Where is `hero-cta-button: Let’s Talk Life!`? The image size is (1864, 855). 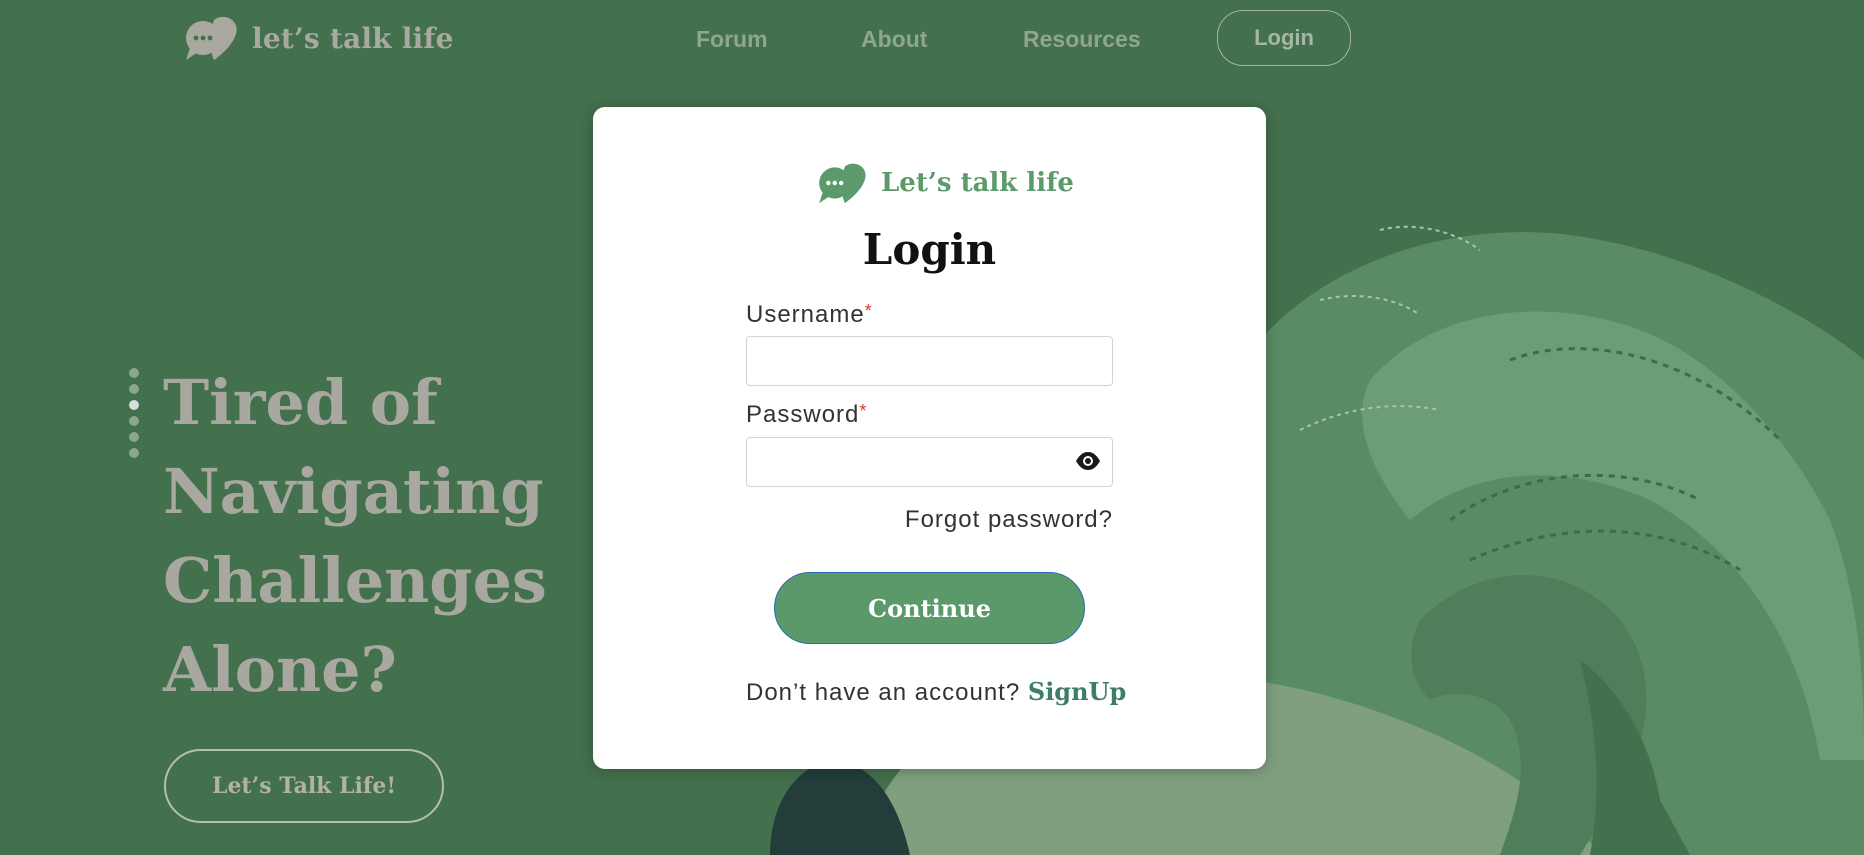
hero-cta-button: Let’s Talk Life! is located at coordinates (304, 786).